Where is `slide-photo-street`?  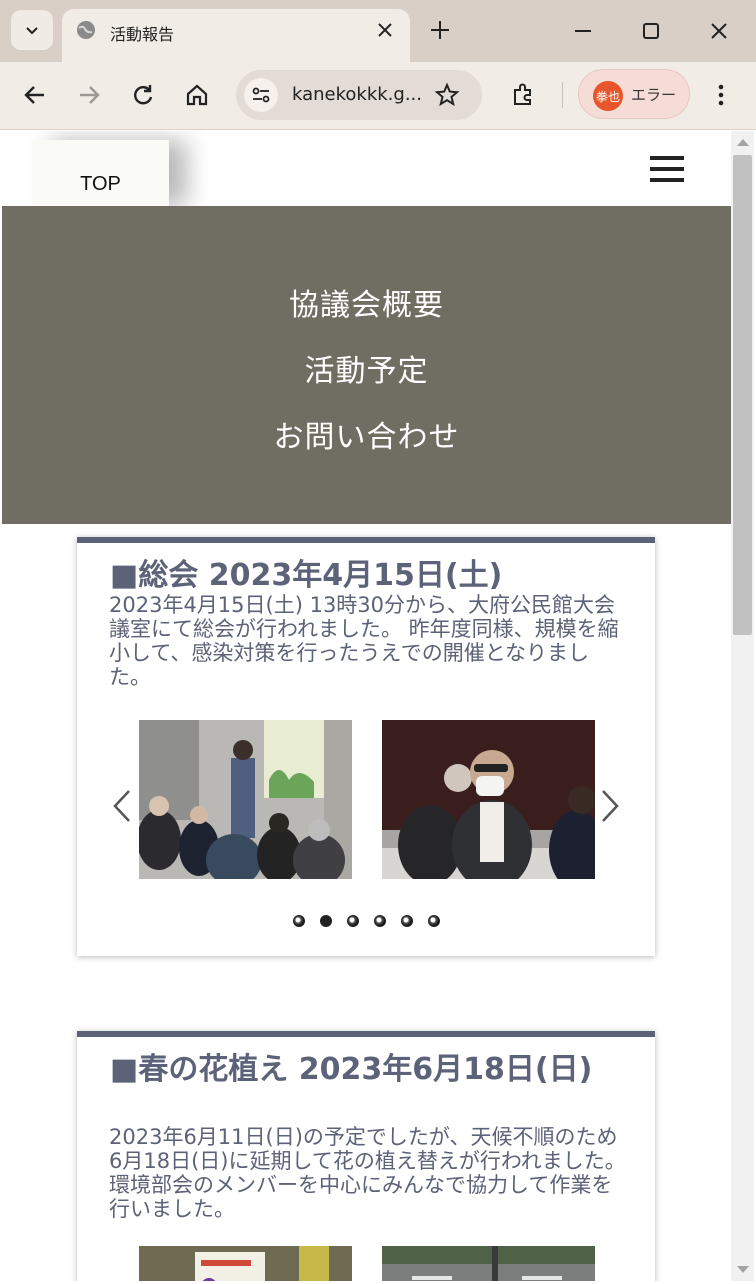
slide-photo-street is located at coordinates (488, 1263).